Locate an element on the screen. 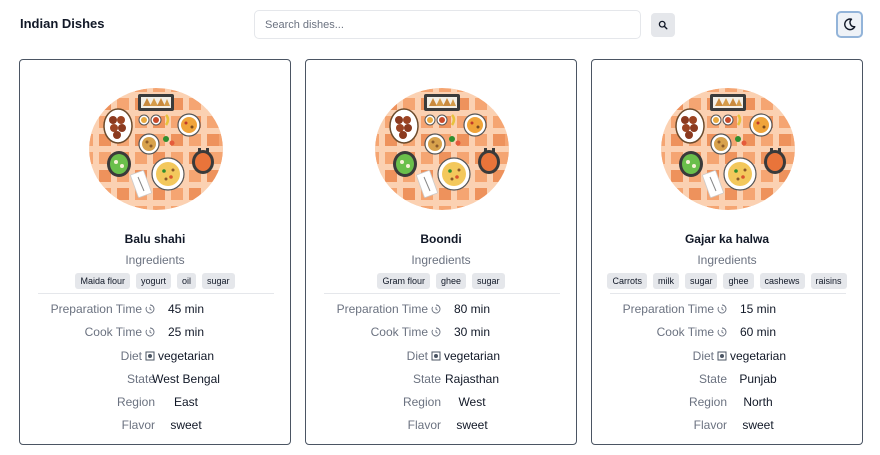 The width and height of the screenshot is (880, 455). ingredient-tag: milk is located at coordinates (665, 281).